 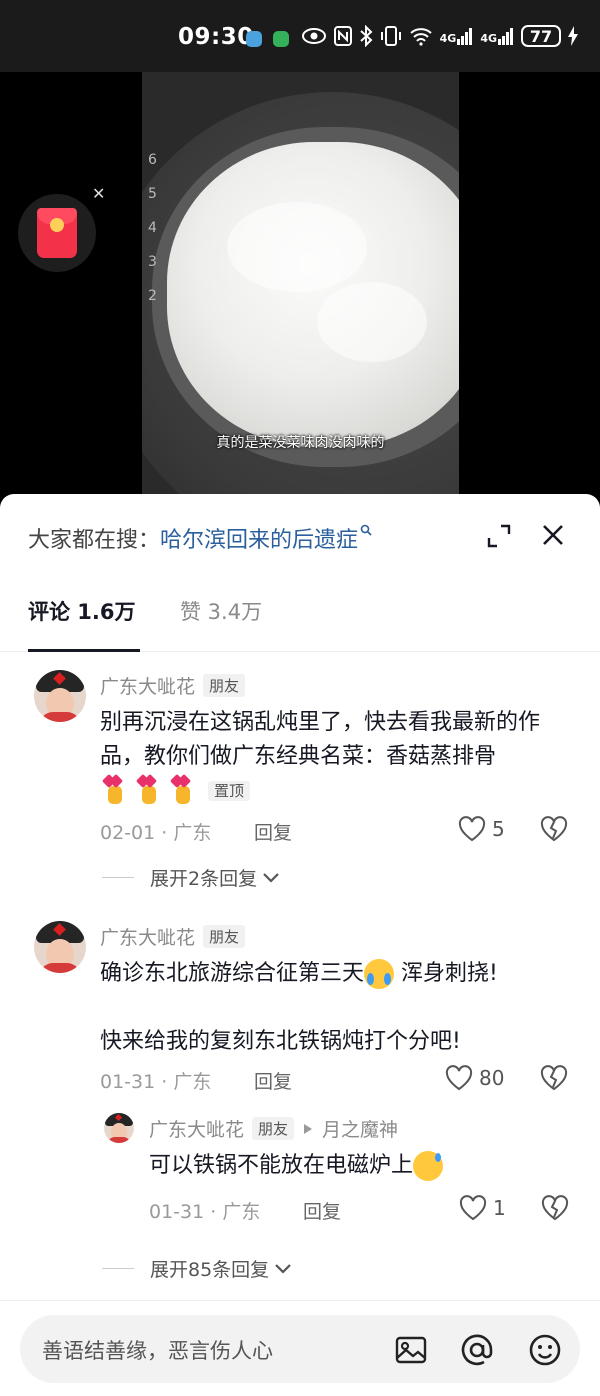 What do you see at coordinates (379, 974) in the screenshot?
I see `crying-emoji-icon` at bounding box center [379, 974].